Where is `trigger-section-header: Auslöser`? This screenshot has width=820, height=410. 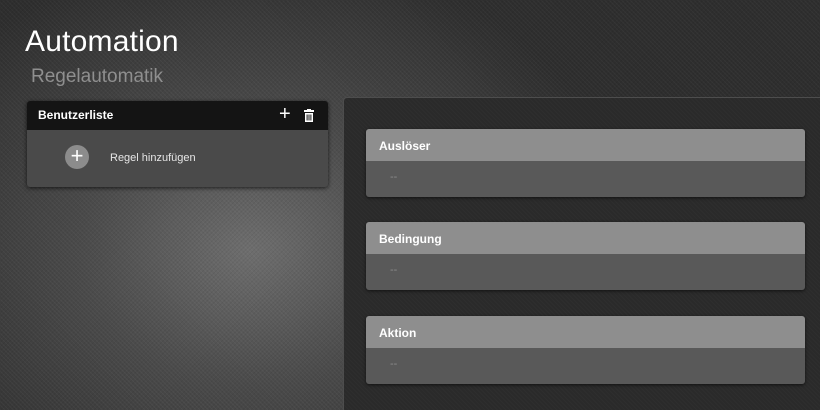 trigger-section-header: Auslöser is located at coordinates (585, 145).